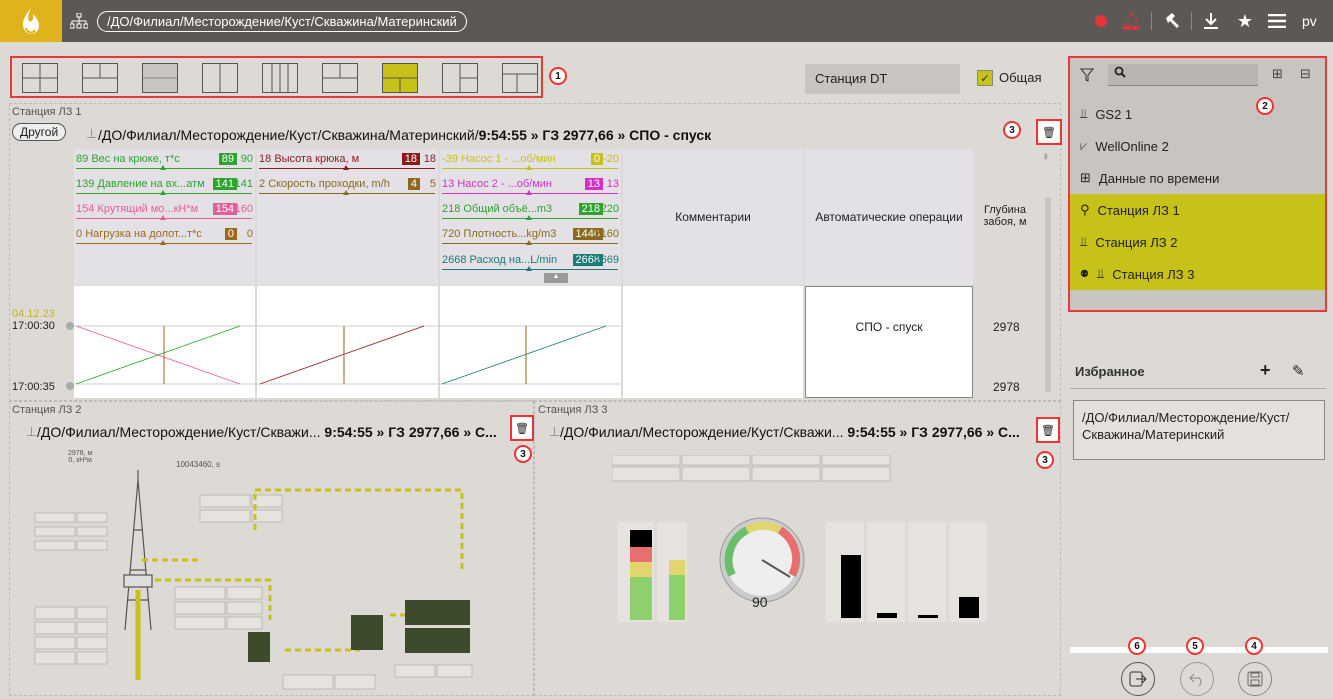 Image resolution: width=1333 pixels, height=699 pixels. Describe the element at coordinates (33, 314) in the screenshot. I see `date-label: 04.12.23` at that location.